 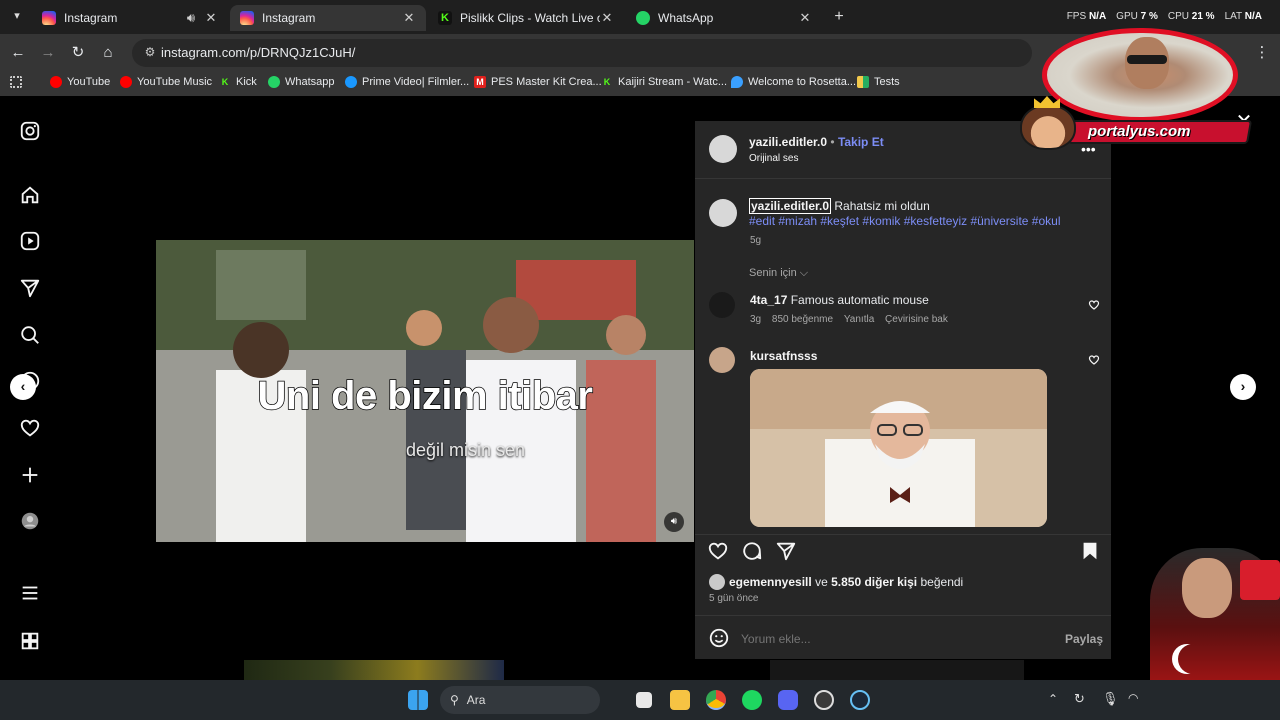 What do you see at coordinates (859, 300) in the screenshot?
I see `comment-text: Famous automatic mouse` at bounding box center [859, 300].